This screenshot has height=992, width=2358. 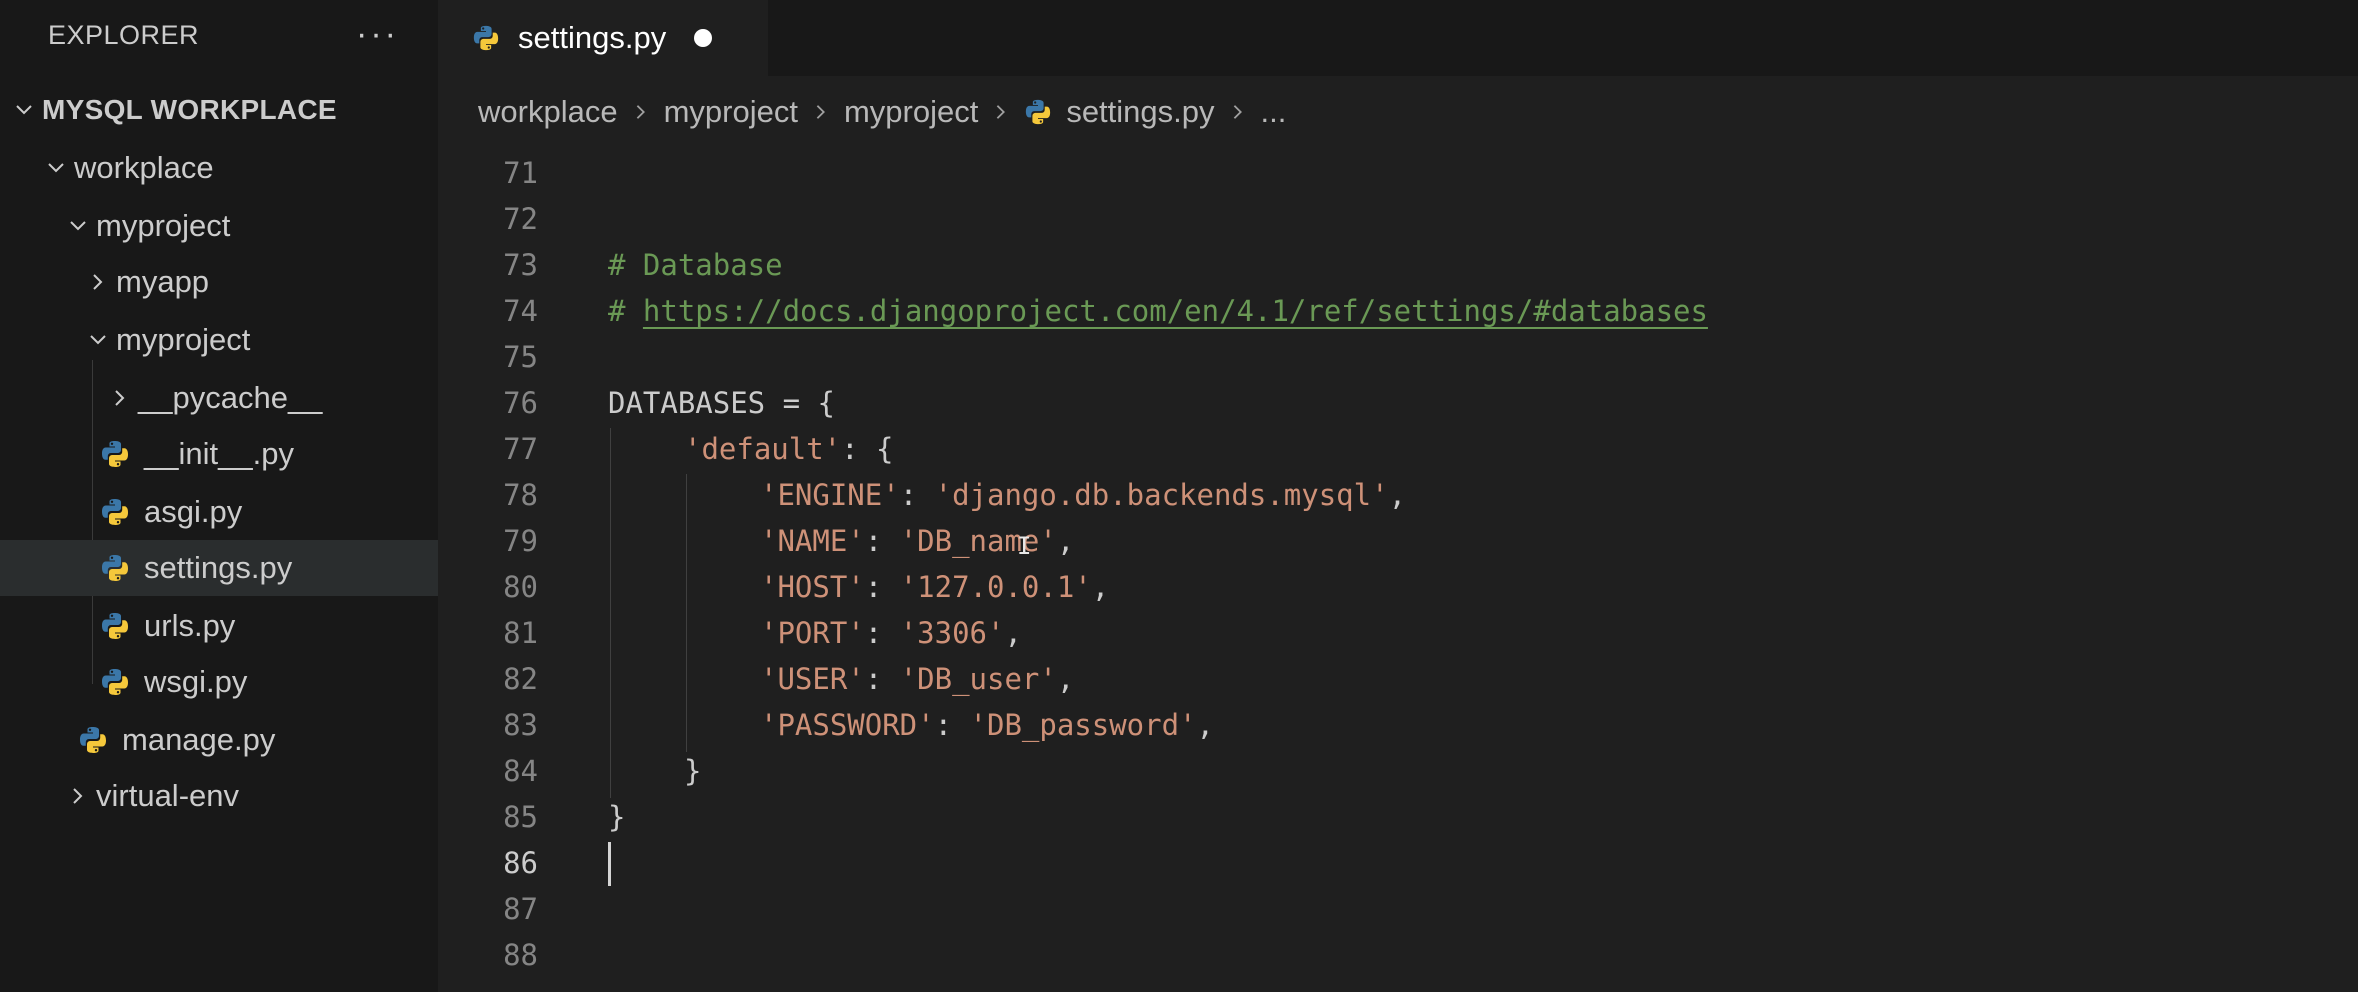 What do you see at coordinates (695, 265) in the screenshot?
I see `comment-database: # Database` at bounding box center [695, 265].